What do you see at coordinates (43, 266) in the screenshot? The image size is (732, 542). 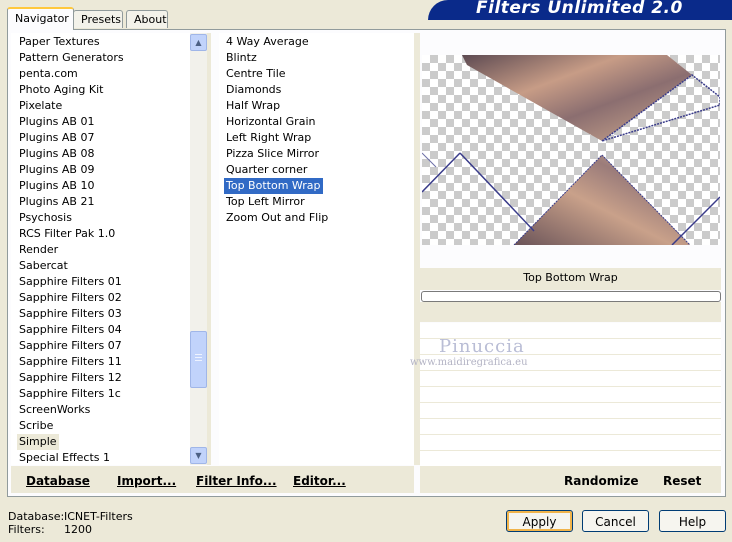 I see `category-item: Sabercat` at bounding box center [43, 266].